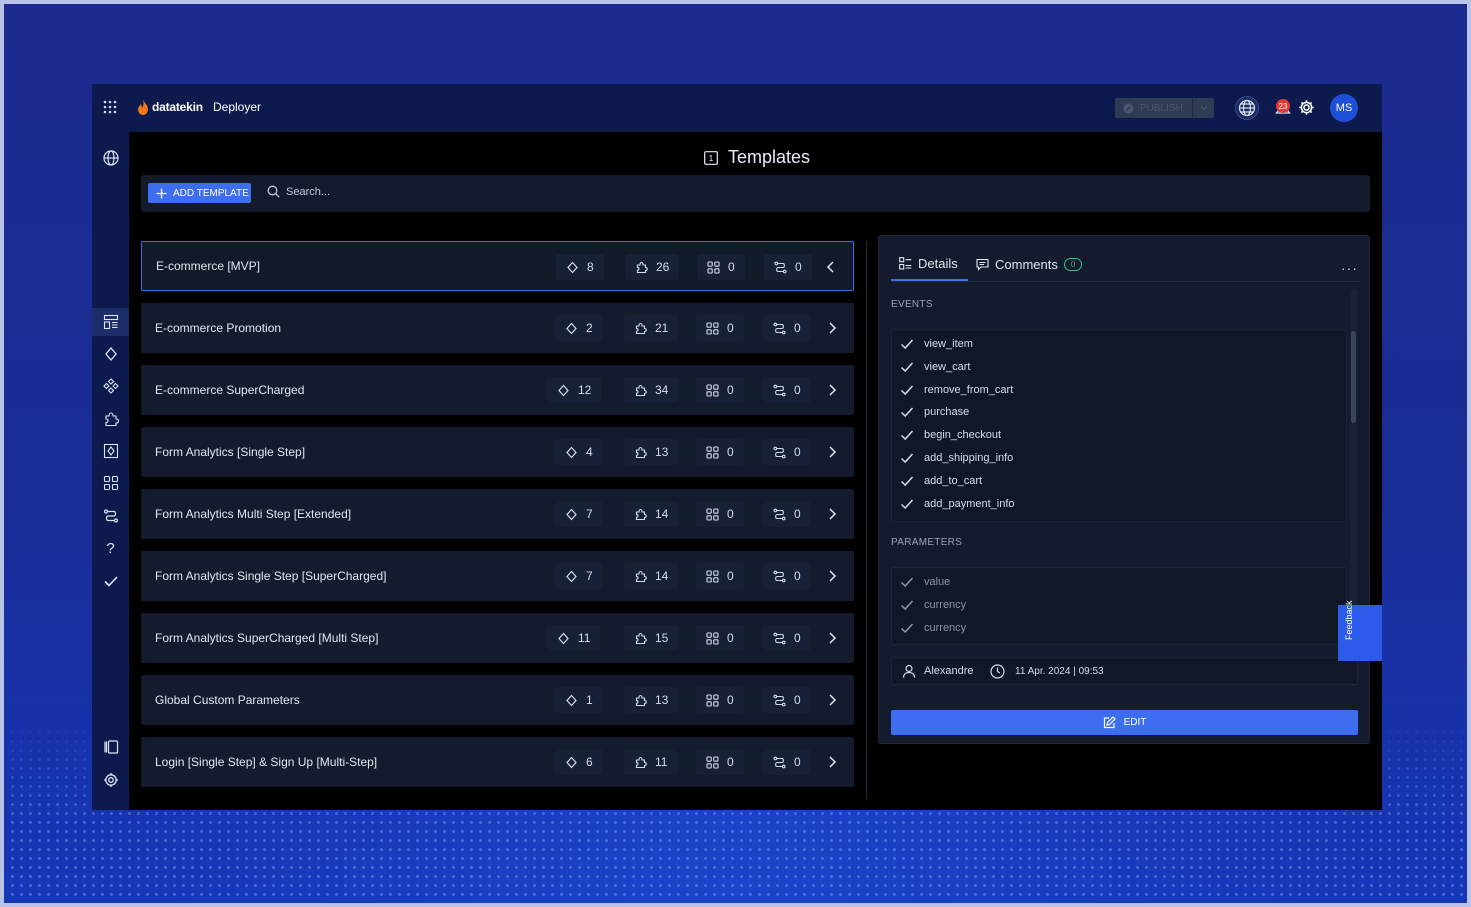  What do you see at coordinates (933, 605) in the screenshot?
I see `parameter-item: currency` at bounding box center [933, 605].